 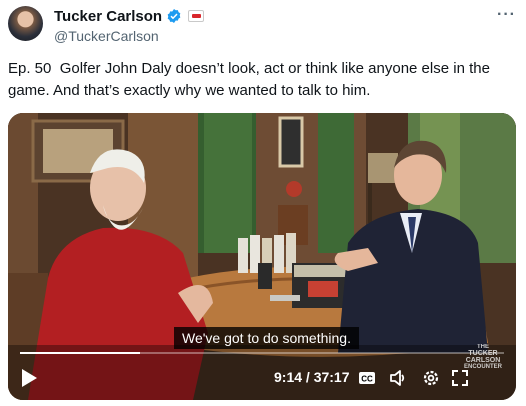 What do you see at coordinates (398, 378) in the screenshot?
I see `volume-icon` at bounding box center [398, 378].